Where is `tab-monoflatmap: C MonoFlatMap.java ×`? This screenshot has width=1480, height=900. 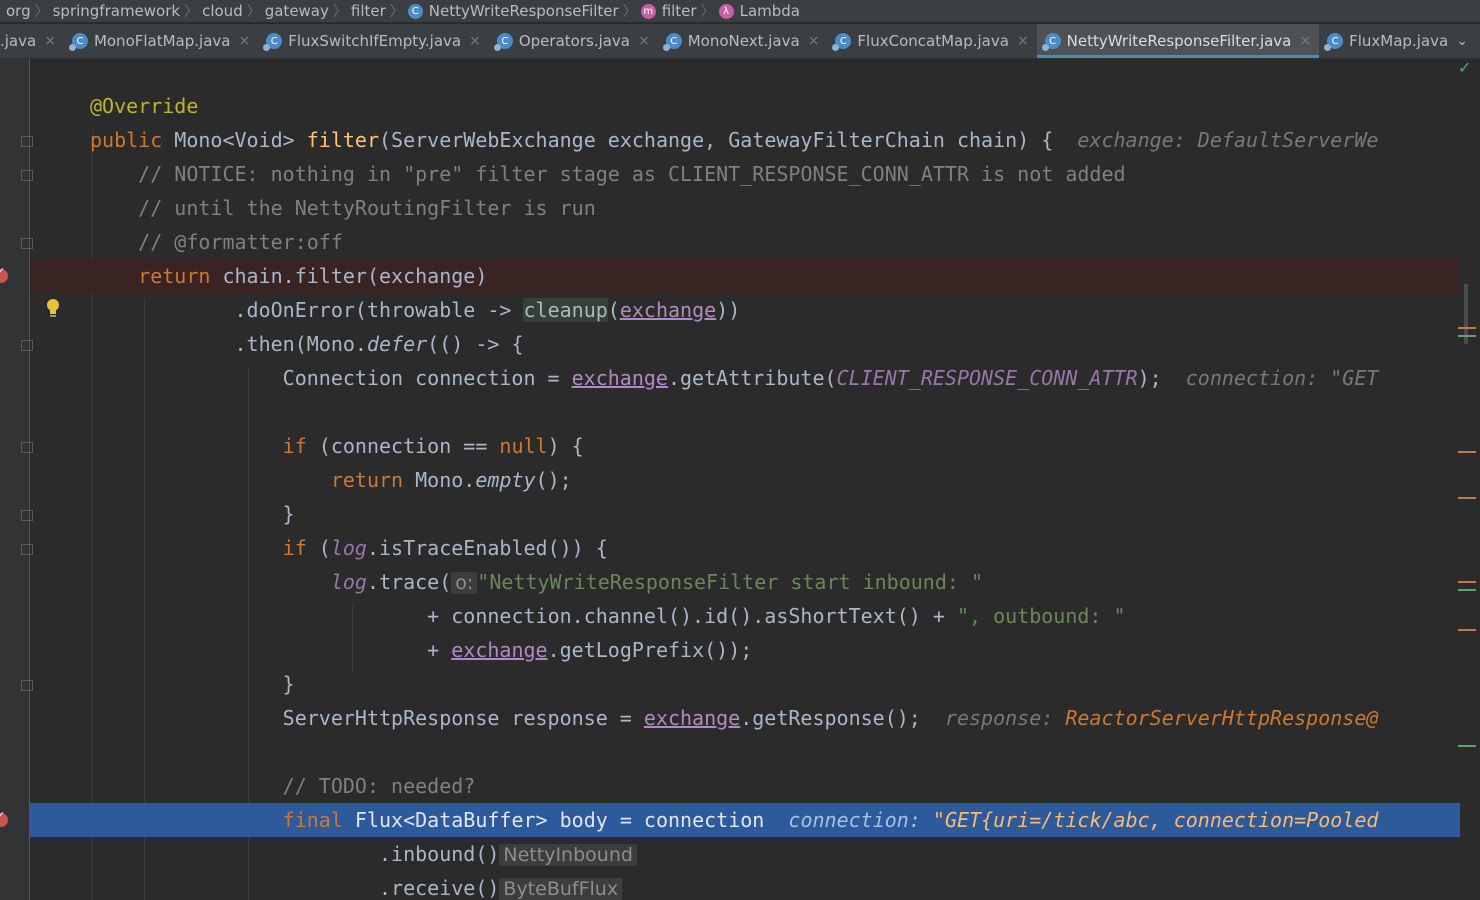
tab-monoflatmap: C MonoFlatMap.java × is located at coordinates (161, 41).